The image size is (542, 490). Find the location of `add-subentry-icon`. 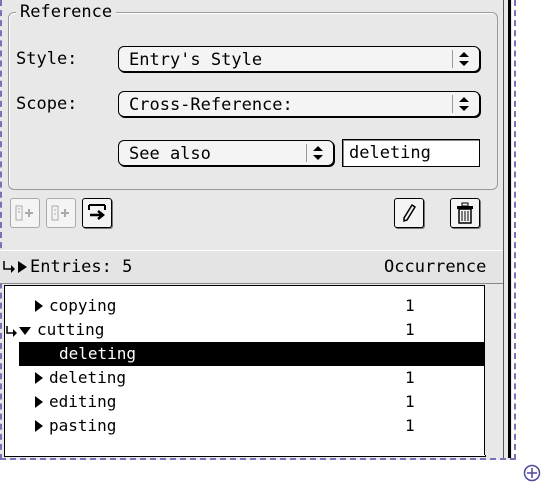

add-subentry-icon is located at coordinates (60, 213).